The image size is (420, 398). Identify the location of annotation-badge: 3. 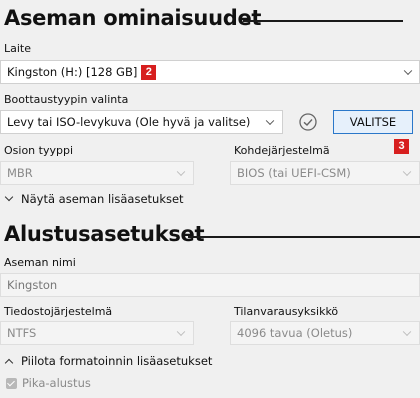
(401, 146).